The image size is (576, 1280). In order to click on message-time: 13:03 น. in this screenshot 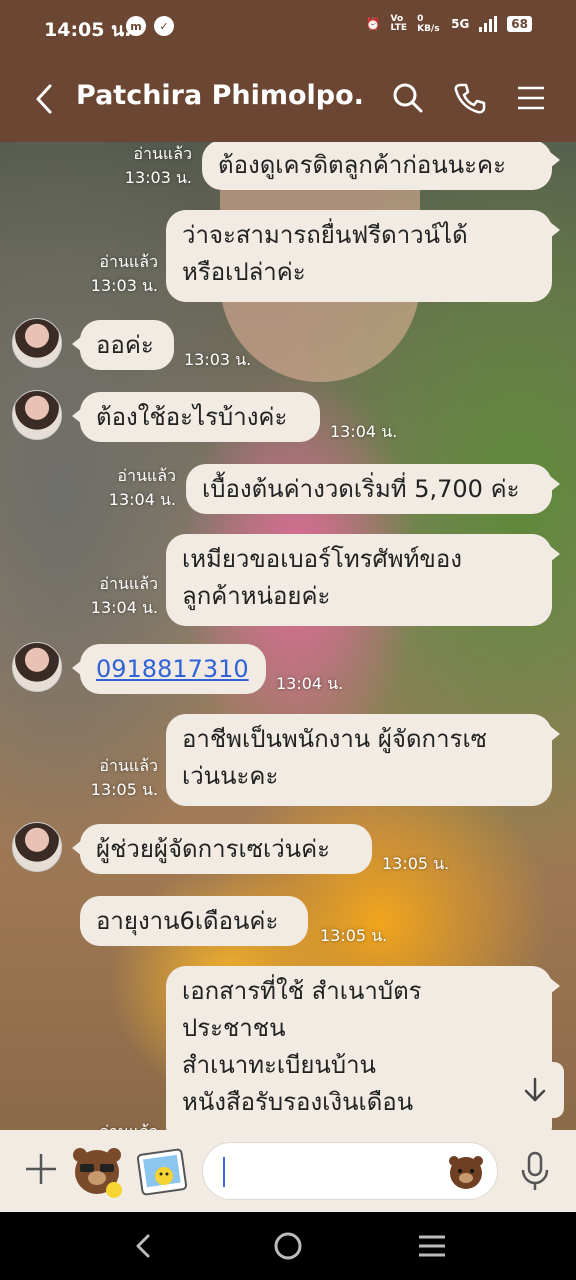, I will do `click(218, 359)`.